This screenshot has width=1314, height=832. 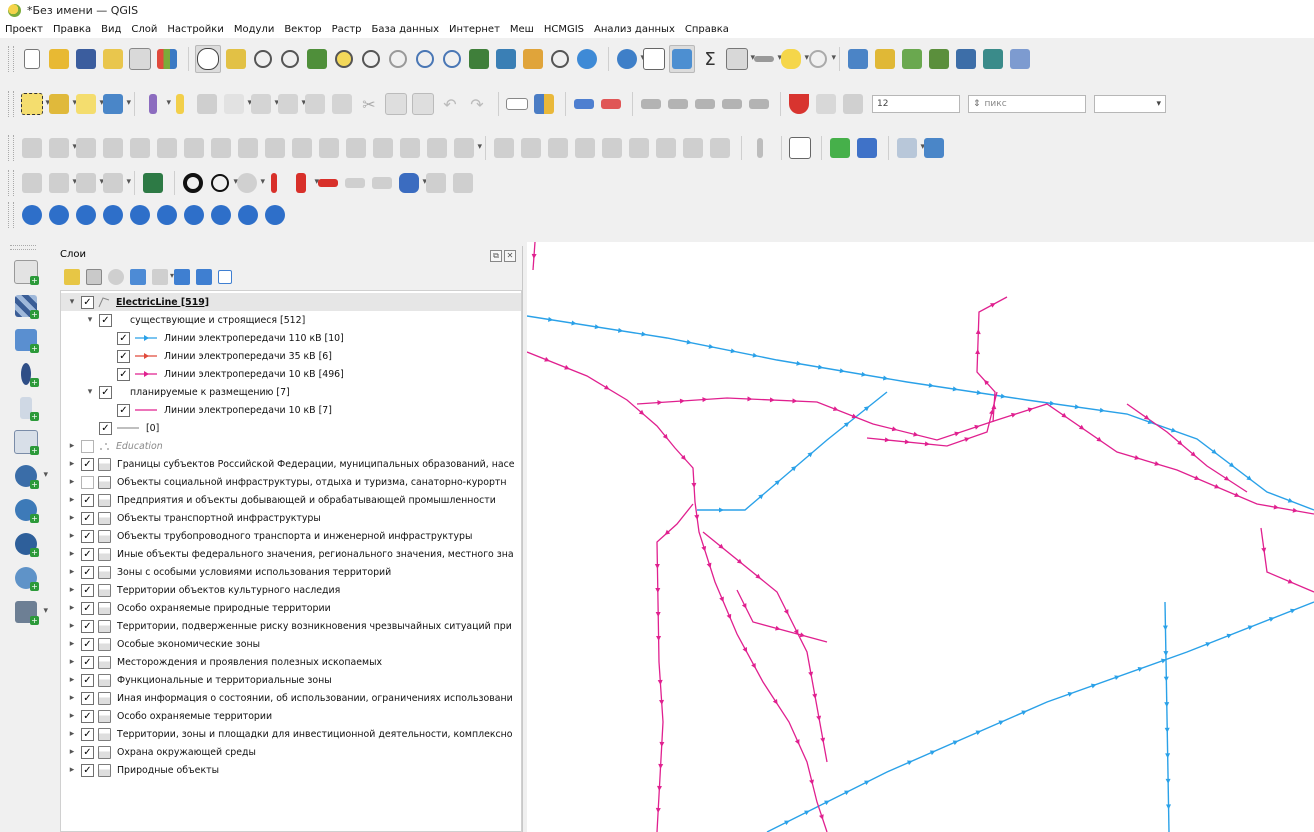 What do you see at coordinates (236, 59) in the screenshot?
I see `pan-to-selection-button` at bounding box center [236, 59].